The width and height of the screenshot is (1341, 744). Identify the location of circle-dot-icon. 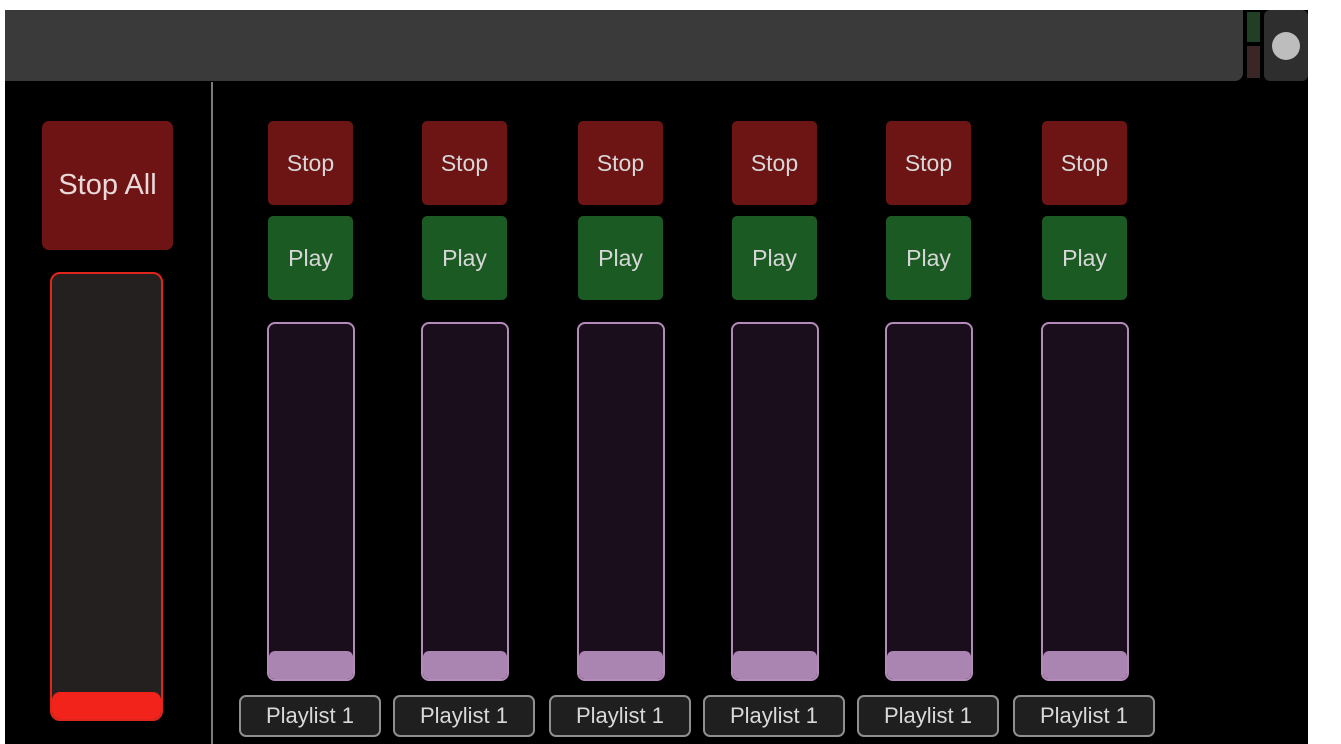
(1286, 45).